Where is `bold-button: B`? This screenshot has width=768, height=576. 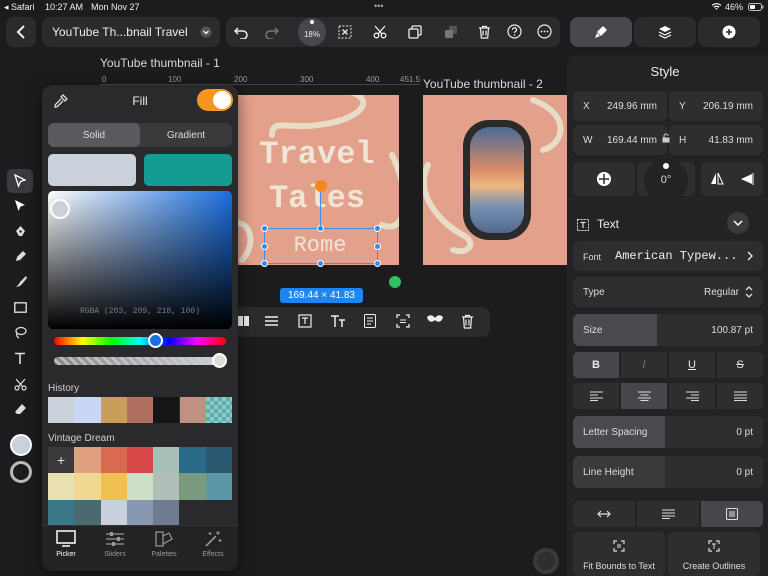 bold-button: B is located at coordinates (596, 365).